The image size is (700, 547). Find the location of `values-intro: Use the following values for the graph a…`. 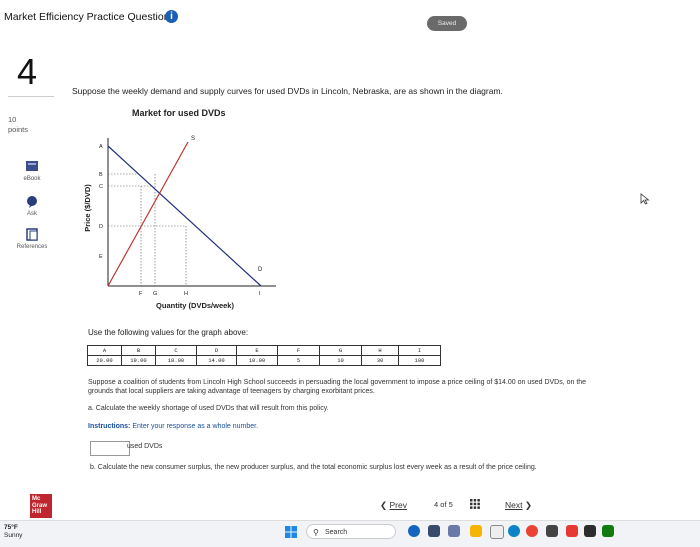

values-intro: Use the following values for the graph a… is located at coordinates (168, 332).